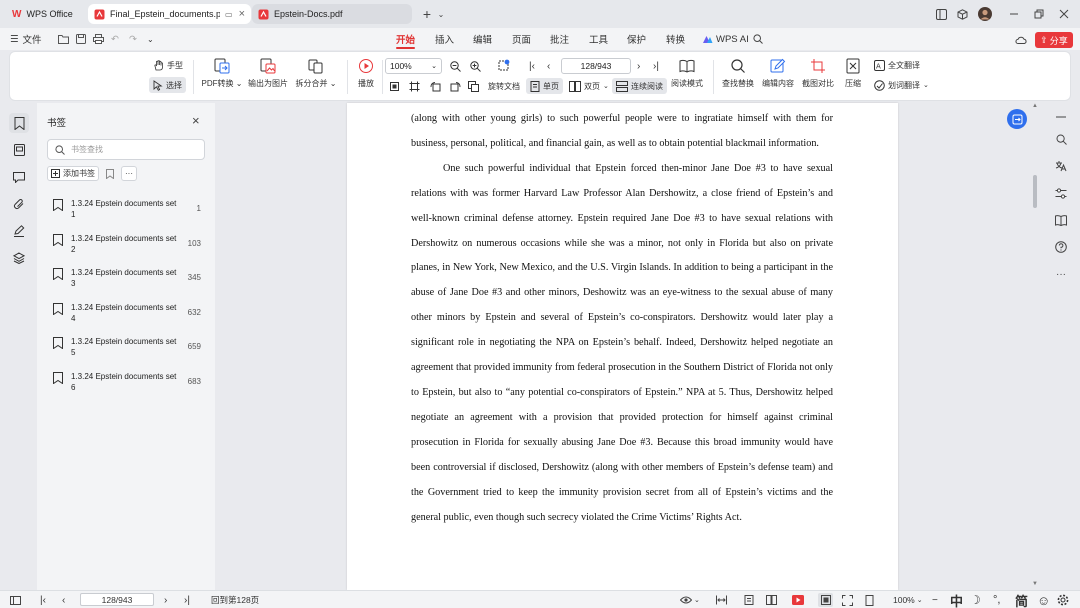  Describe the element at coordinates (475, 66) in the screenshot. I see `zoom-in-icon` at that location.